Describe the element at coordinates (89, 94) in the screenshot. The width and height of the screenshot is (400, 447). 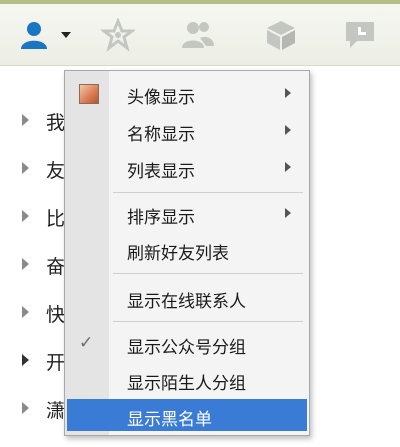
I see `avatar-icon` at that location.